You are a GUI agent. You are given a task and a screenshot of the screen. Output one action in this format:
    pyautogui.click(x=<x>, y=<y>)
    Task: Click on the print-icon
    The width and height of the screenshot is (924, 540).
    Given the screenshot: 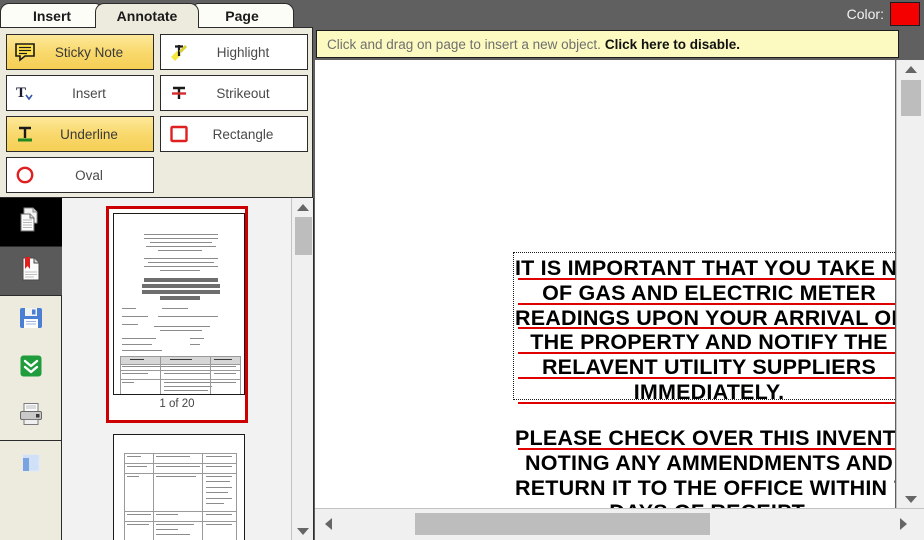 What is the action you would take?
    pyautogui.click(x=31, y=416)
    